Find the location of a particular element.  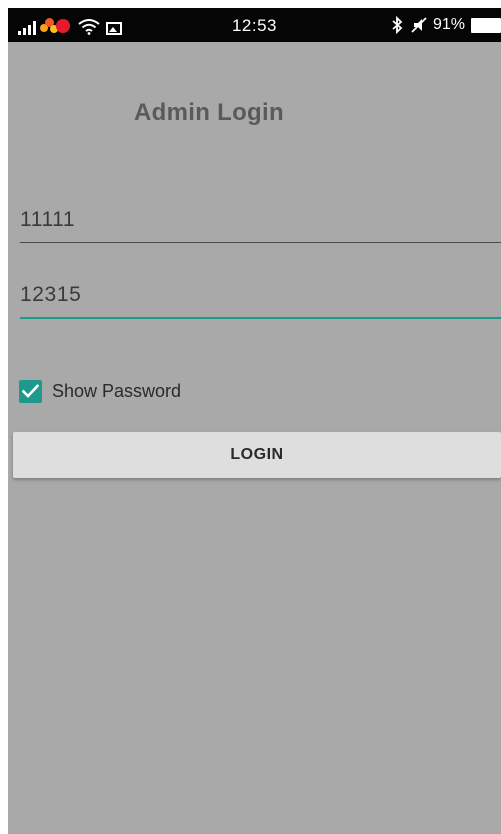

login-button: LOGIN is located at coordinates (257, 455).